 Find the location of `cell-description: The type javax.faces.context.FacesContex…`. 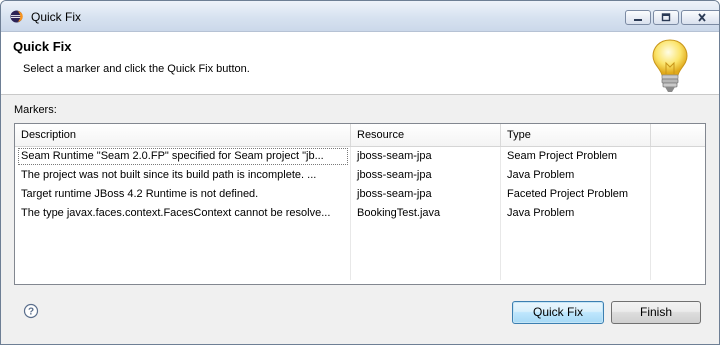

cell-description: The type javax.faces.context.FacesContex… is located at coordinates (183, 213).